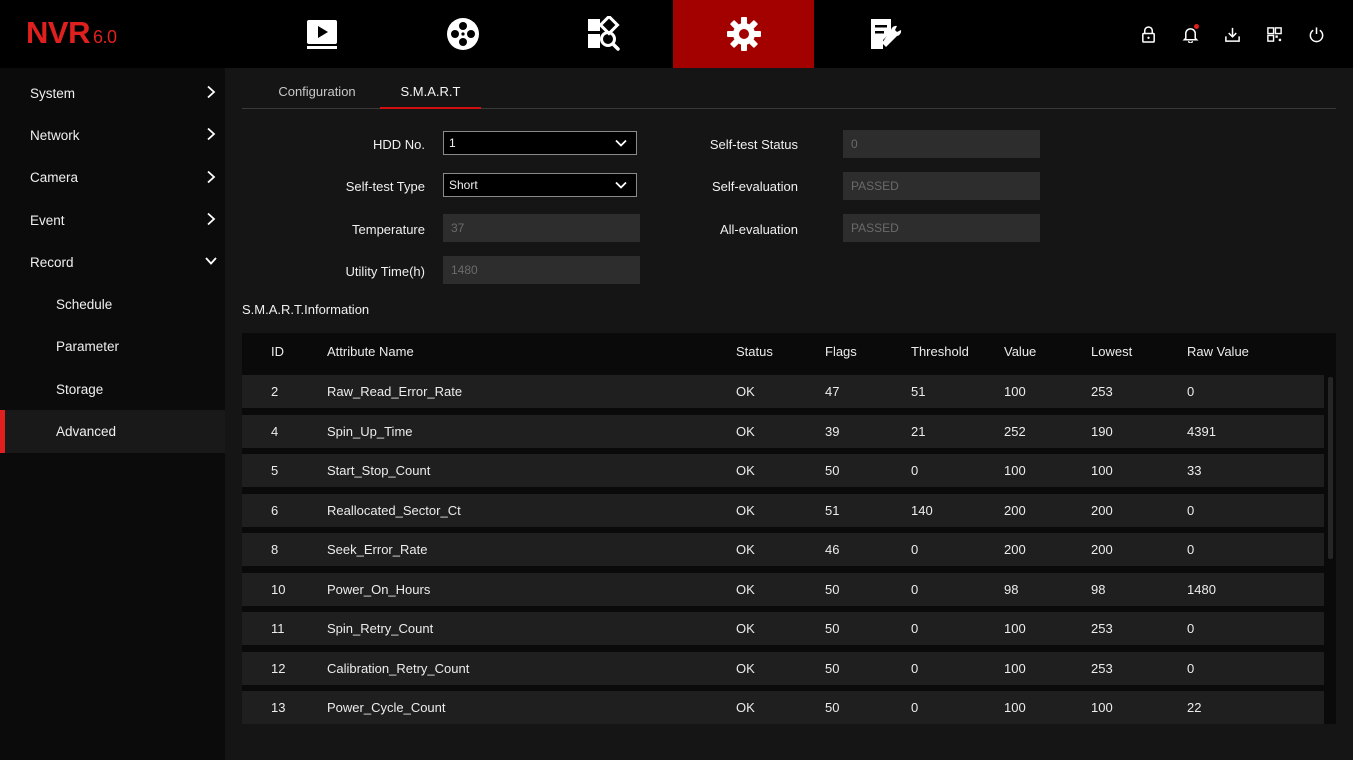  I want to click on table-row: 5 Start_Stop_Count OK 50 0 100 100 33, so click(783, 470).